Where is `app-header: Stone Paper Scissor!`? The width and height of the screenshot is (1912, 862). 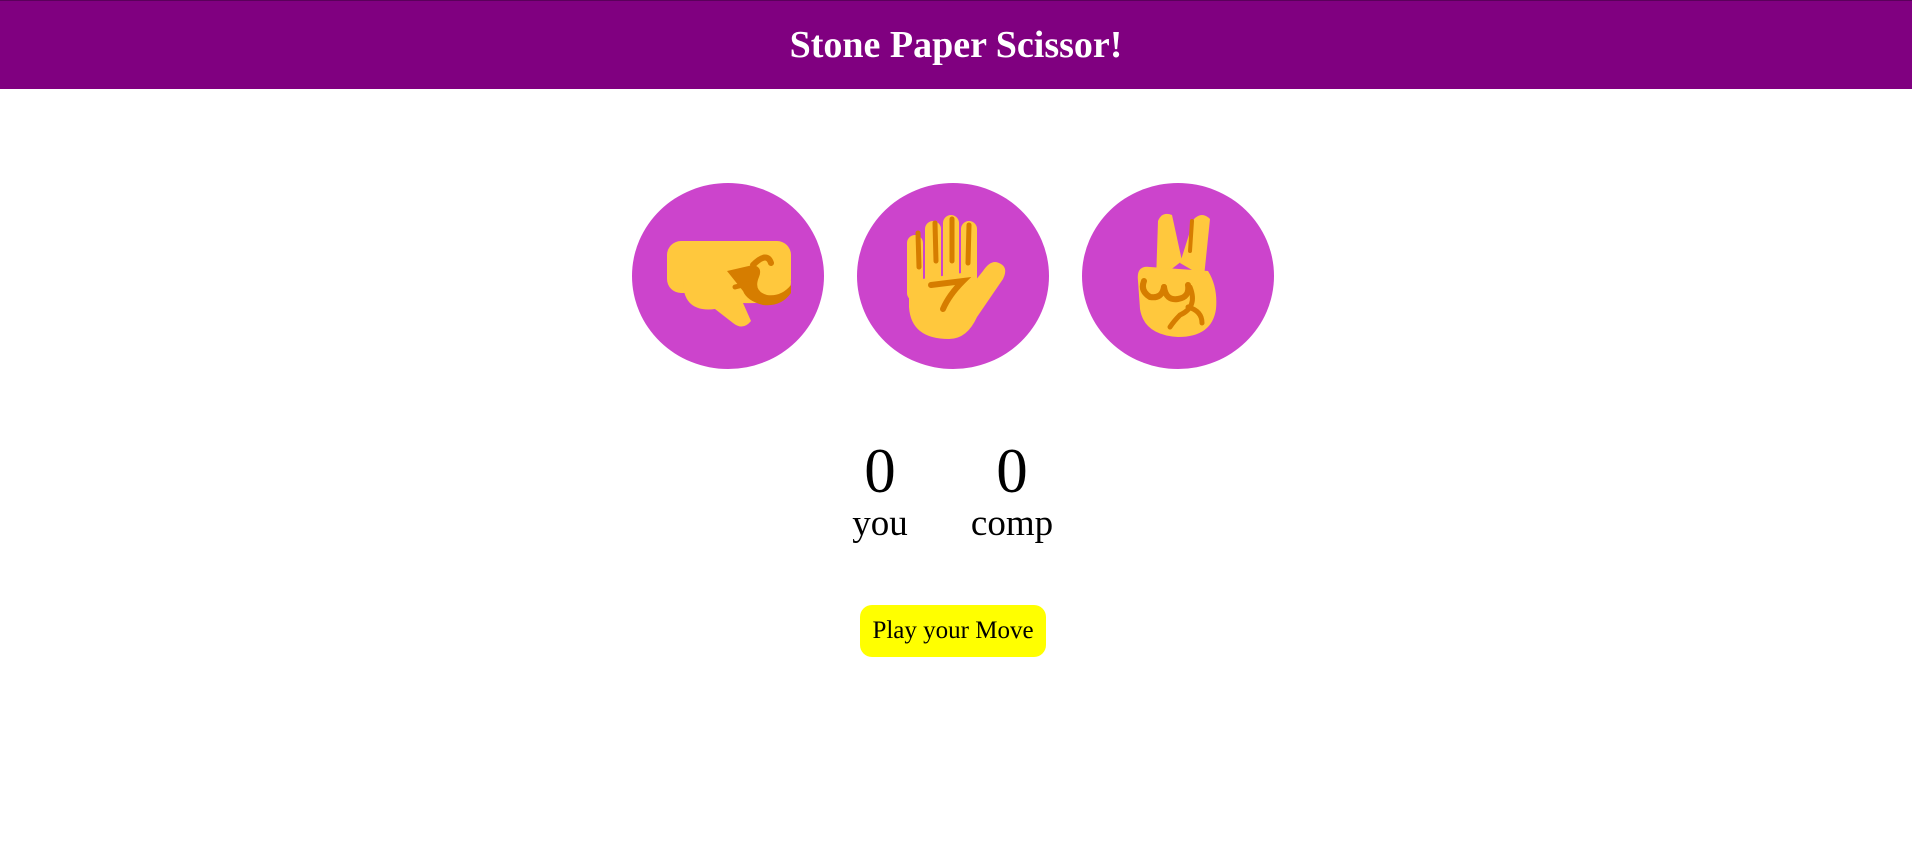 app-header: Stone Paper Scissor! is located at coordinates (956, 44).